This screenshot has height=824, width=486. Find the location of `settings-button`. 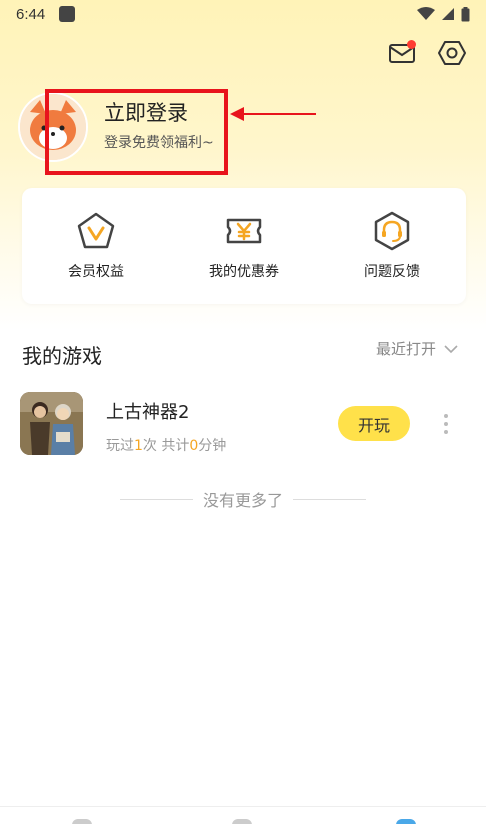

settings-button is located at coordinates (452, 53).